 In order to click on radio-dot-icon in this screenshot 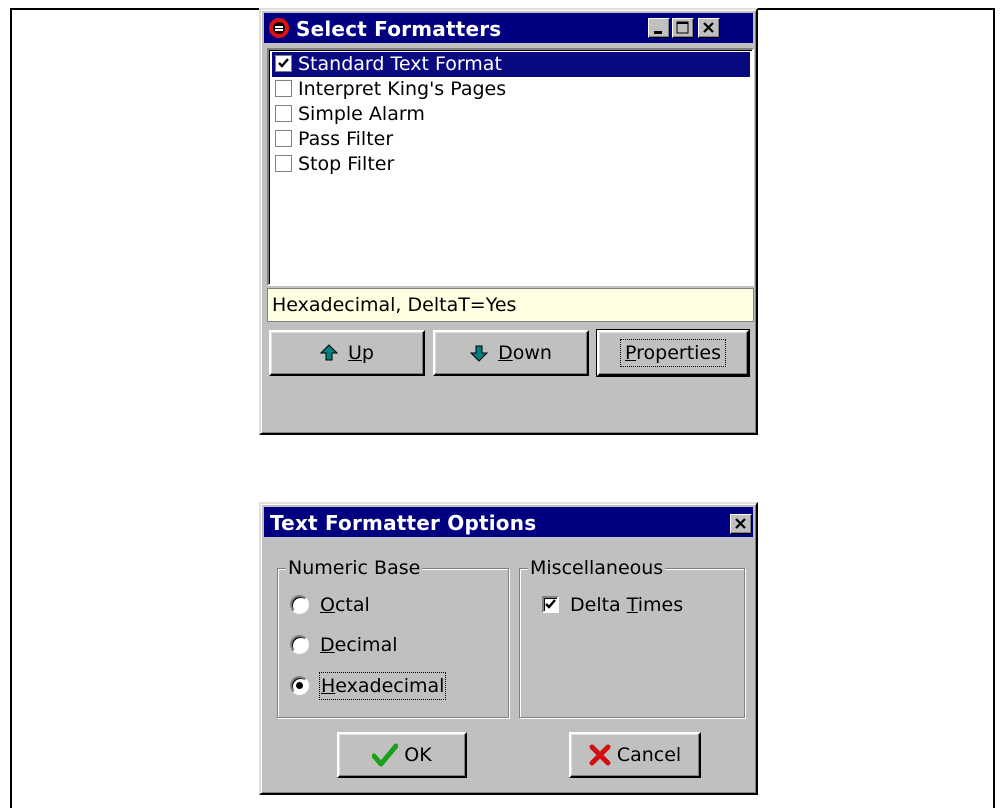, I will do `click(299, 685)`.